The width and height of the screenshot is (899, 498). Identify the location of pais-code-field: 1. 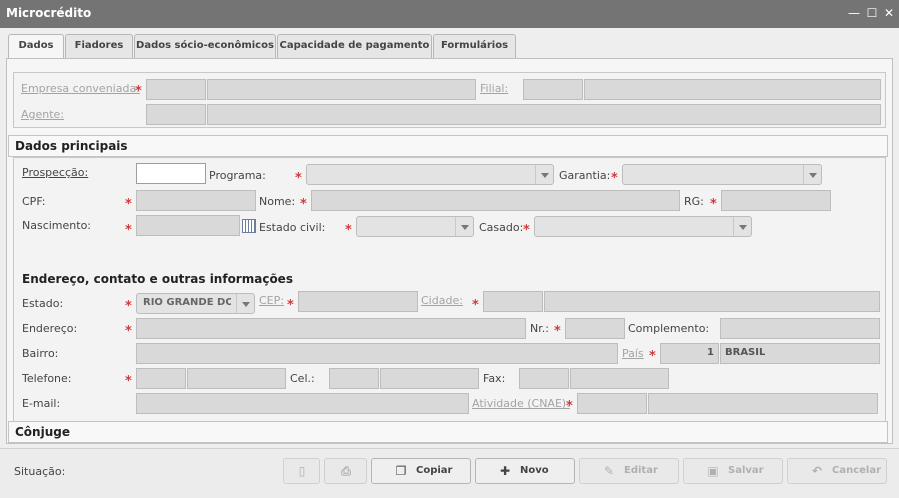
(689, 353).